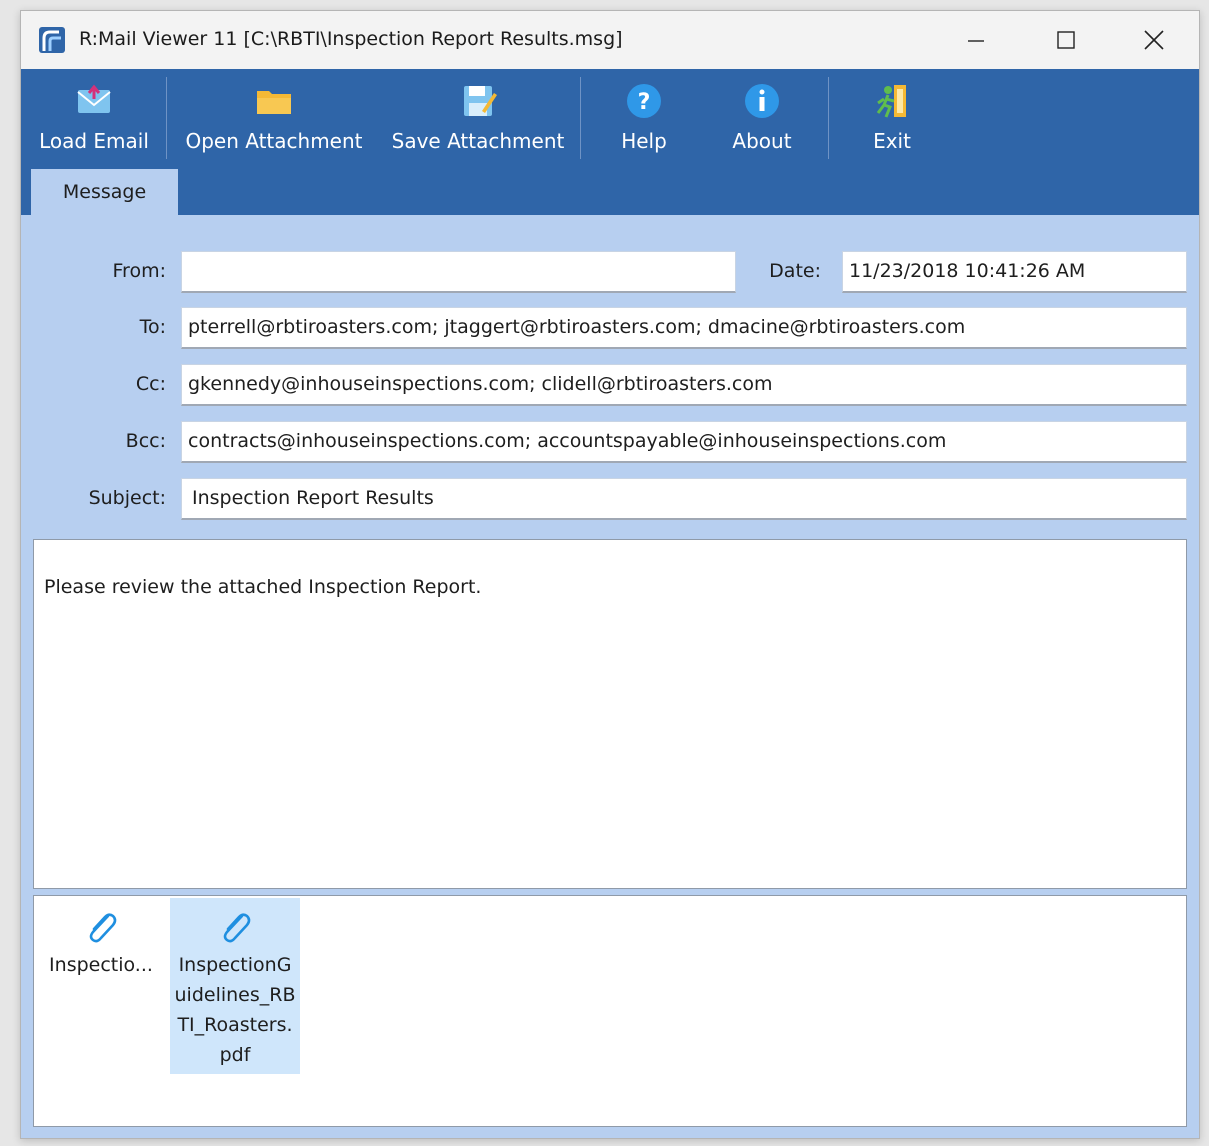 The height and width of the screenshot is (1146, 1209). Describe the element at coordinates (235, 1010) in the screenshot. I see `attachment-name: InspectionGuidelines_RBTI_Roasters.pdf` at that location.